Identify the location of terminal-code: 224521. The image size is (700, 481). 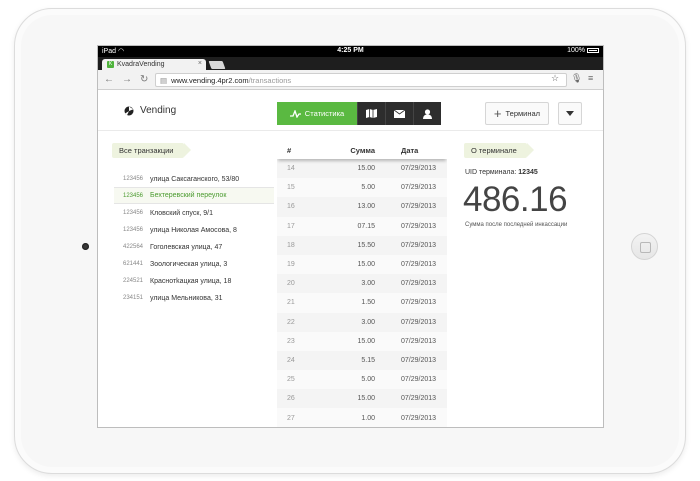
(133, 281).